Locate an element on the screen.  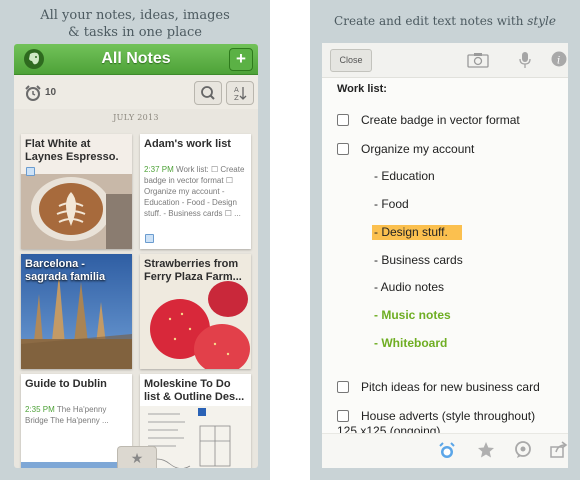
dublin-image is located at coordinates (76, 465).